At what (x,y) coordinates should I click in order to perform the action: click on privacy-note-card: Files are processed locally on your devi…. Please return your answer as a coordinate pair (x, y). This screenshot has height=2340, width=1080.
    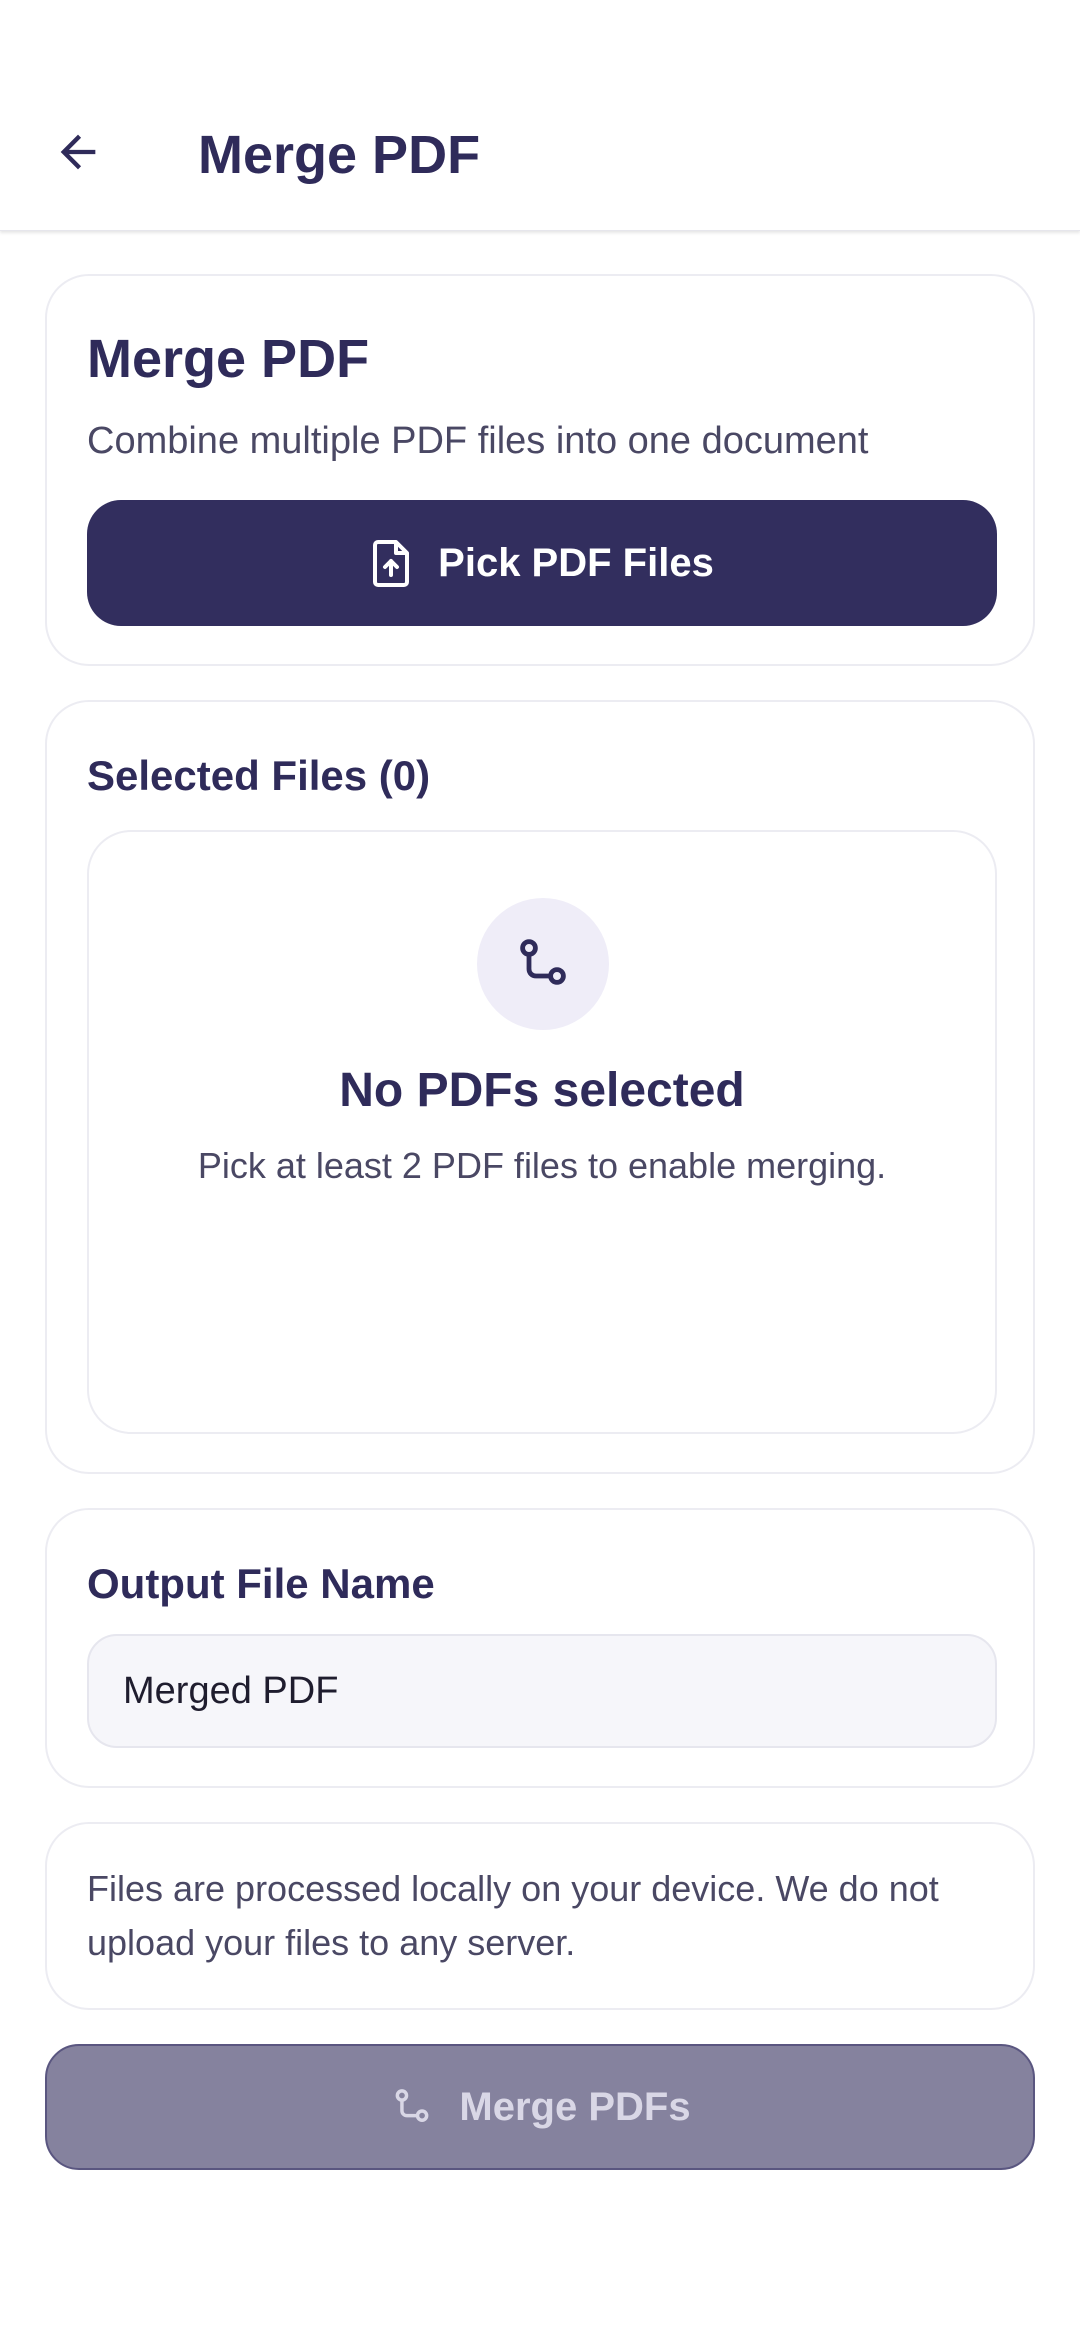
    Looking at the image, I should click on (540, 1916).